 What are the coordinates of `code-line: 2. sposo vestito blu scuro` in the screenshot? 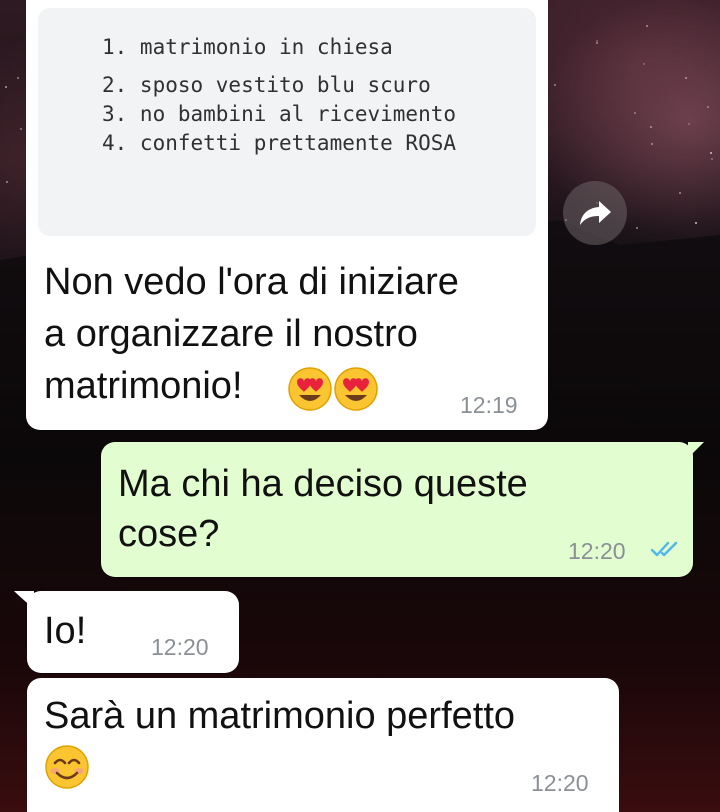 It's located at (266, 85).